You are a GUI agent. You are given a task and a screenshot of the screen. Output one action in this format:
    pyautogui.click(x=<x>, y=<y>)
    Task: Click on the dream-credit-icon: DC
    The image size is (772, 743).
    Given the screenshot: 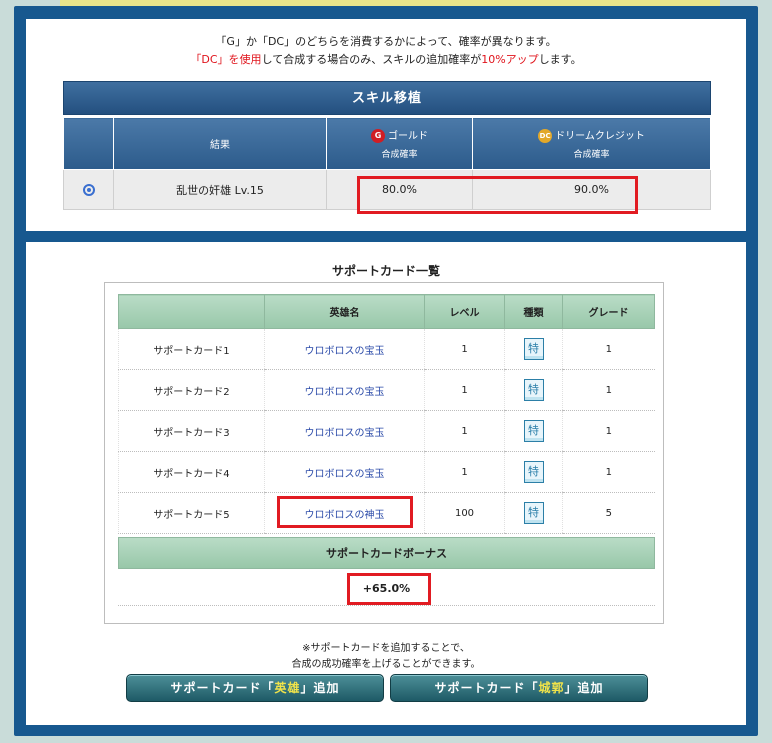 What is the action you would take?
    pyautogui.click(x=545, y=136)
    